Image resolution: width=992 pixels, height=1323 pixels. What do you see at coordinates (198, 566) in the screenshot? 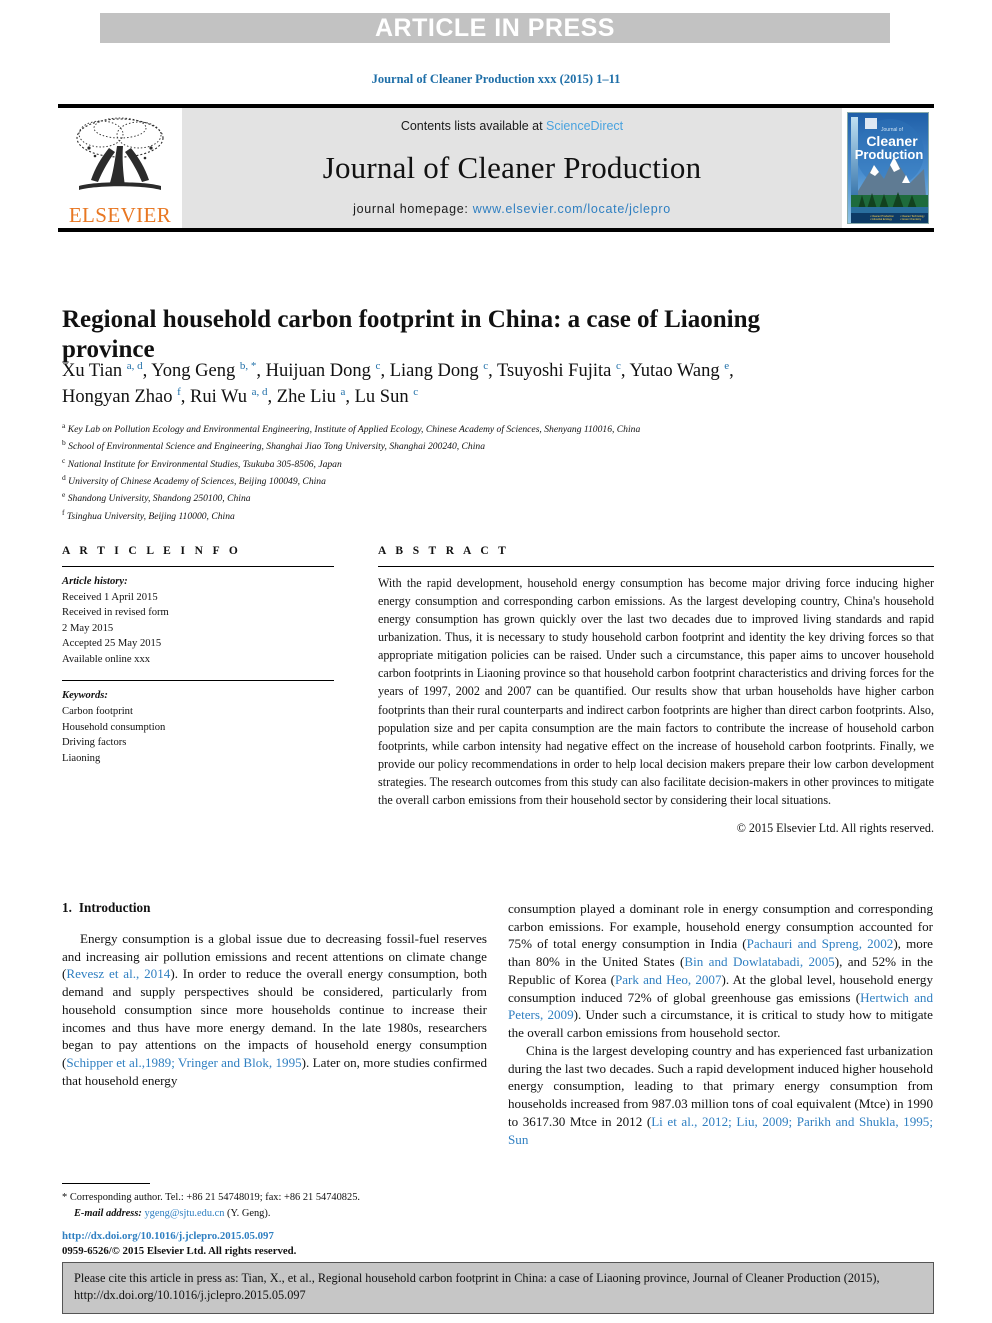
I see `article-info-divider-top` at bounding box center [198, 566].